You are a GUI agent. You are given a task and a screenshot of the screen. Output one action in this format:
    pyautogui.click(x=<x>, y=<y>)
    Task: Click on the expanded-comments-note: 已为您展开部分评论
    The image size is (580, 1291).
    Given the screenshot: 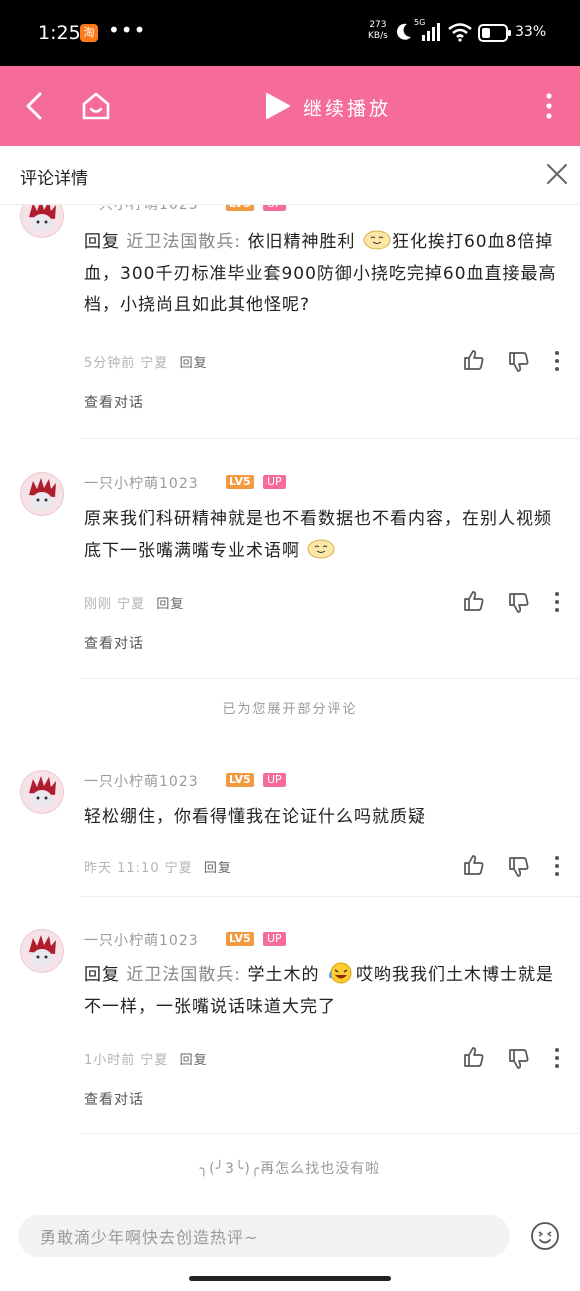 What is the action you would take?
    pyautogui.click(x=290, y=709)
    